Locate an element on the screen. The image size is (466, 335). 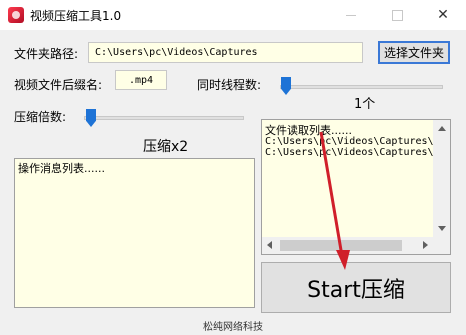
horizontal-scroll-thumb is located at coordinates (341, 245).